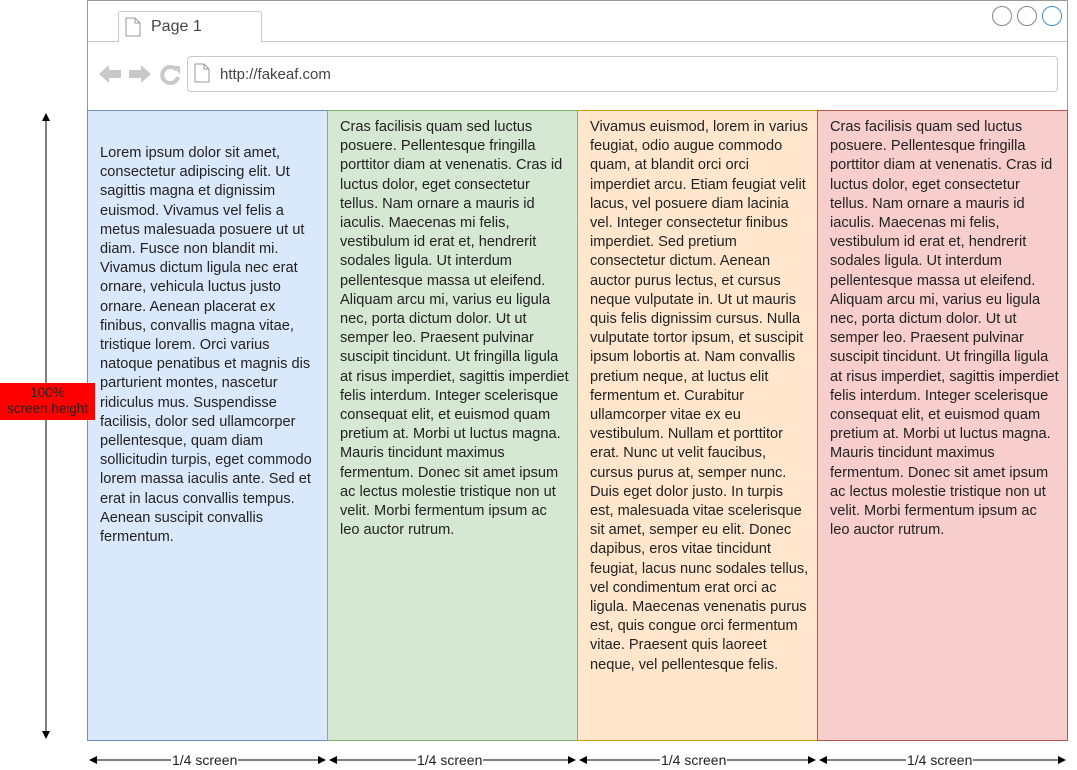  What do you see at coordinates (176, 26) in the screenshot?
I see `tab-title: Page 1` at bounding box center [176, 26].